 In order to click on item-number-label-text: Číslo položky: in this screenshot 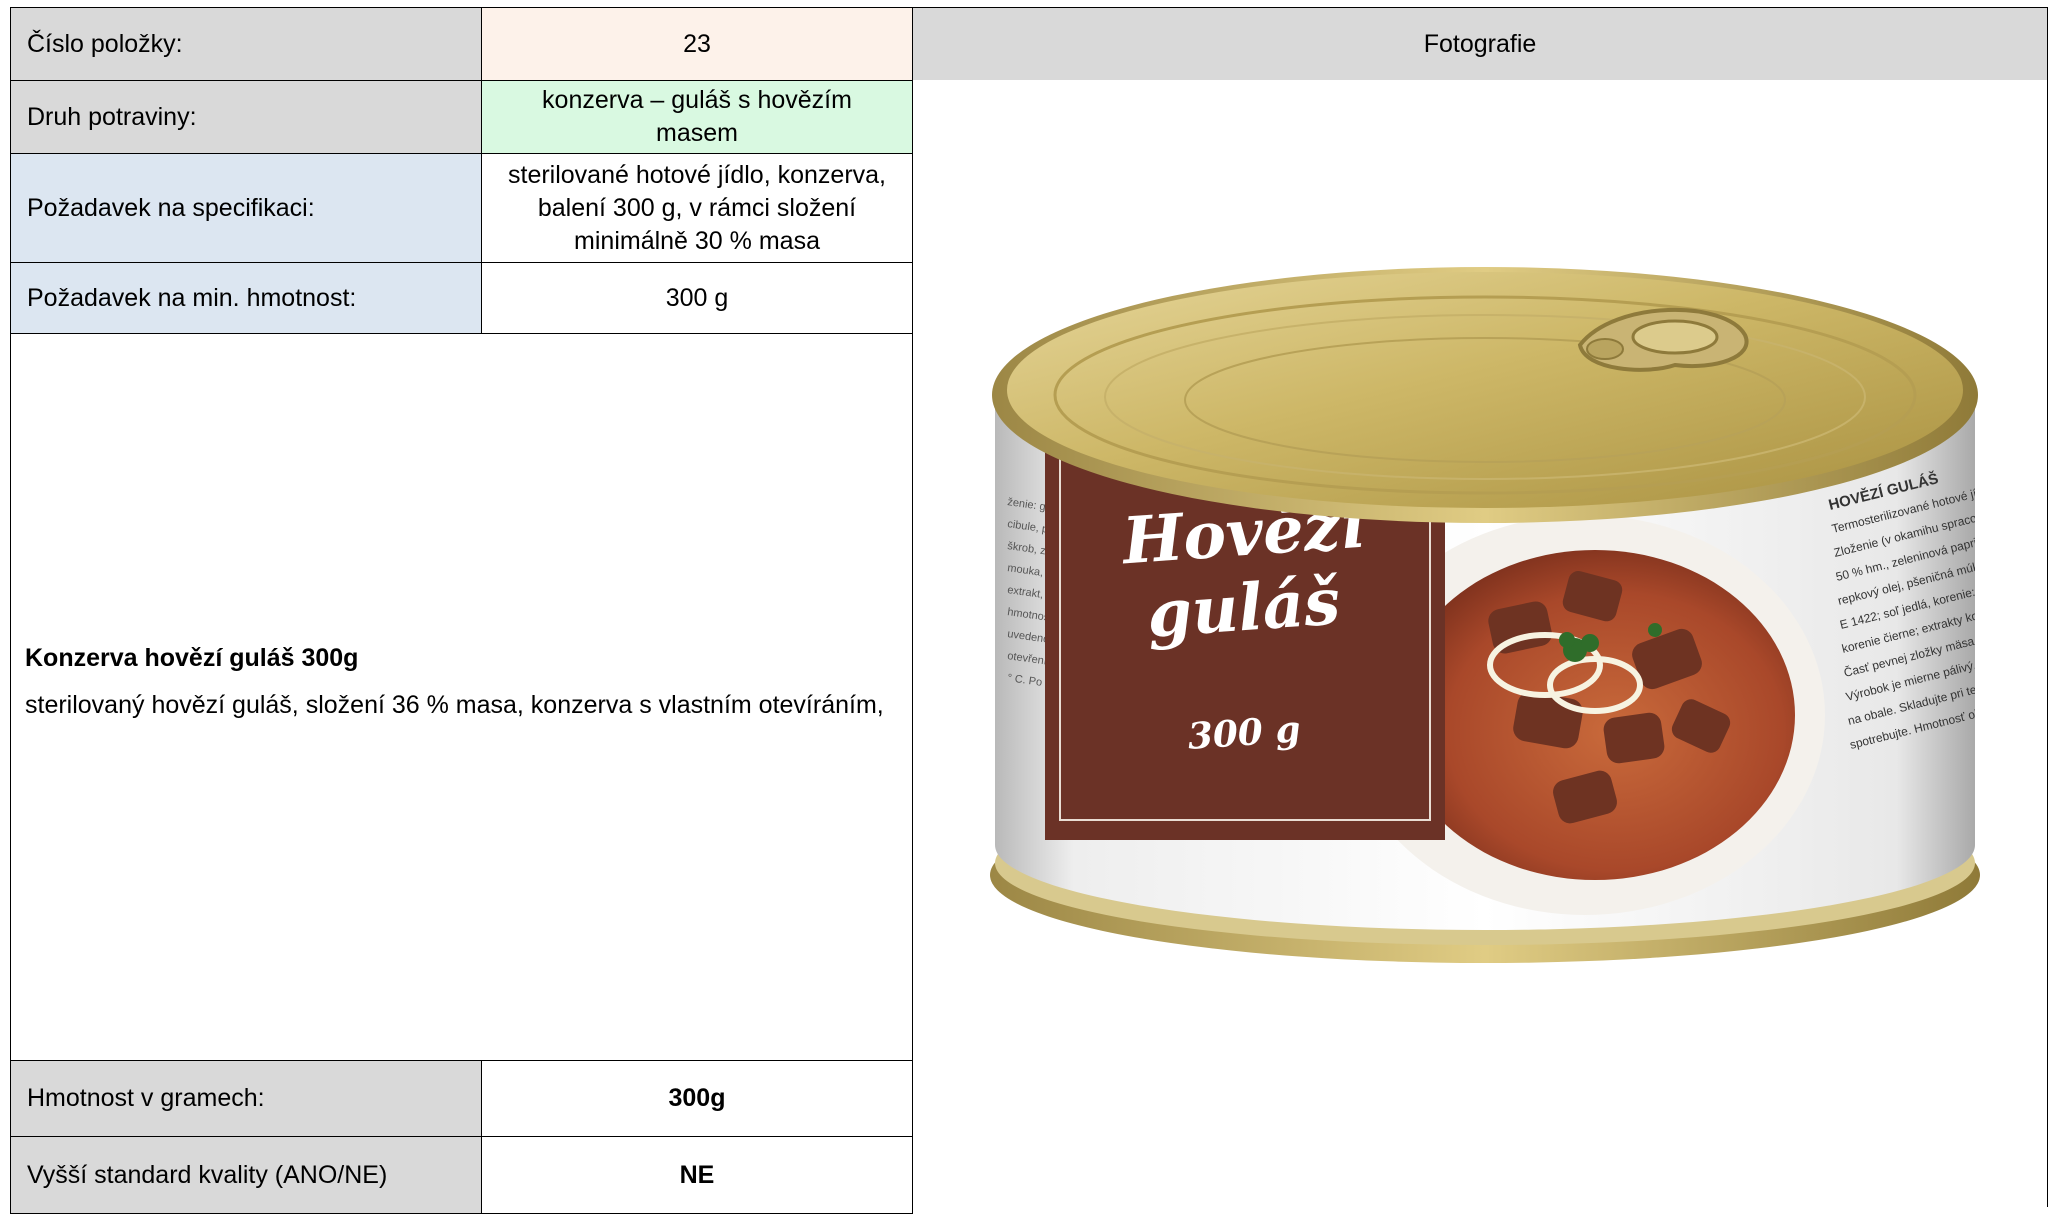, I will do `click(105, 43)`.